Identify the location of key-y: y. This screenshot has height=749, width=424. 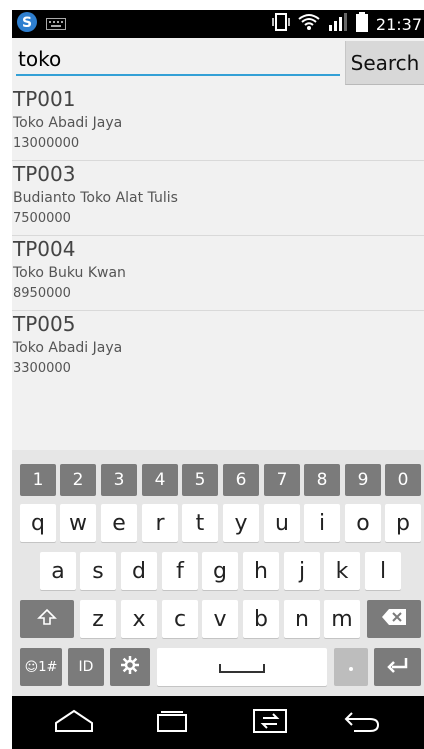
(241, 523).